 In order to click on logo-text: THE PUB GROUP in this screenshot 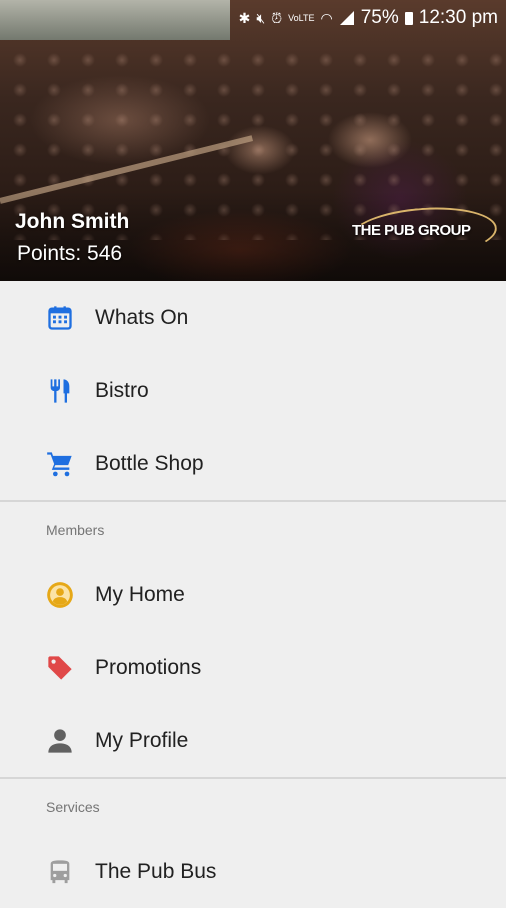, I will do `click(411, 230)`.